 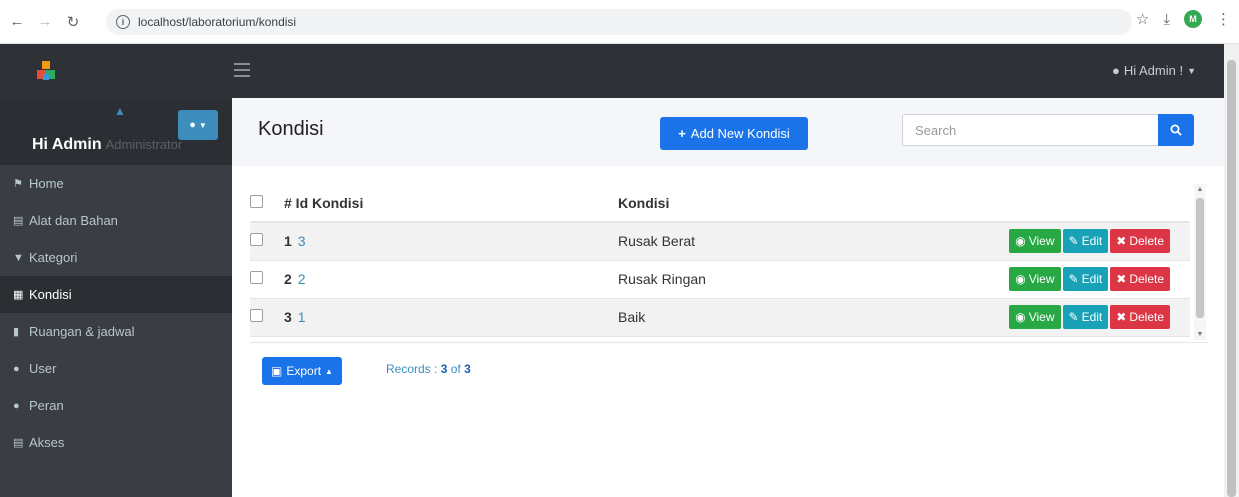 What do you see at coordinates (1030, 130) in the screenshot?
I see `search-input` at bounding box center [1030, 130].